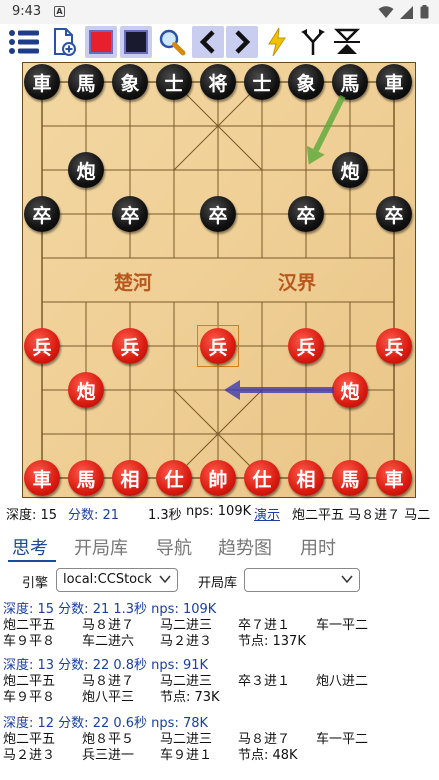 This screenshot has height=780, width=439. I want to click on move-text: 兵三进一, so click(108, 755).